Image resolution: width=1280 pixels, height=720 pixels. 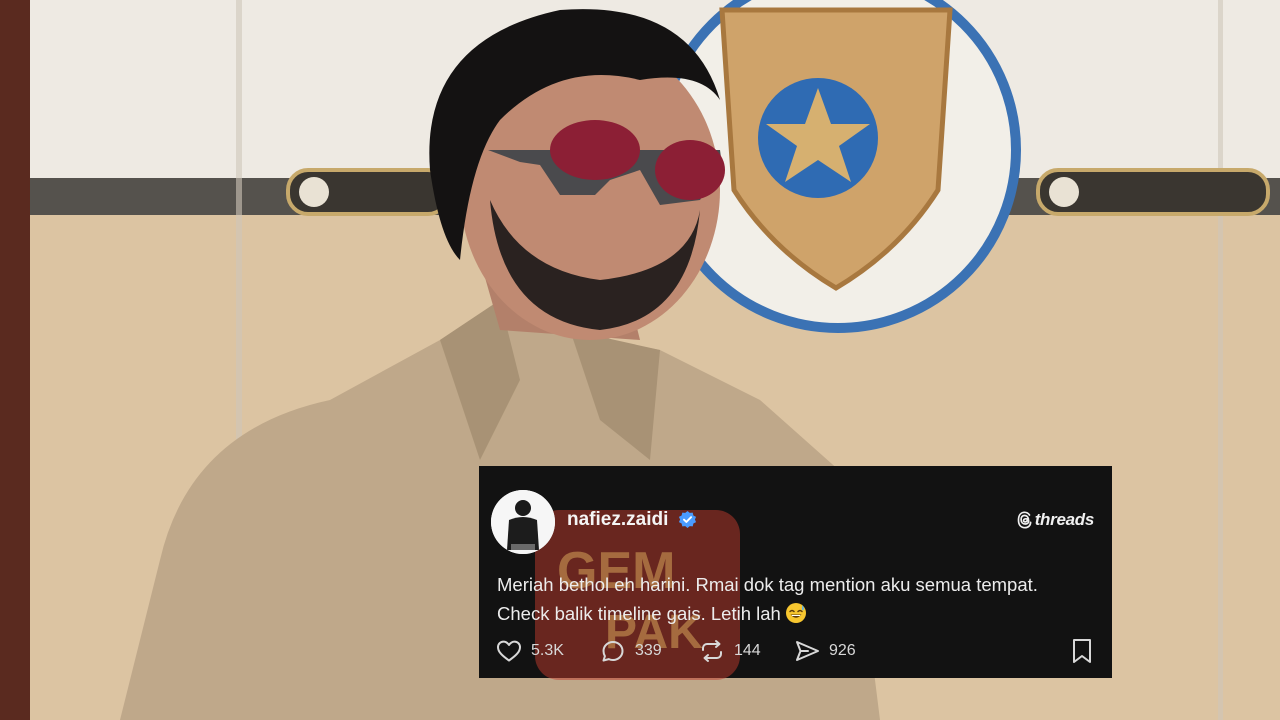 I want to click on heart-icon, so click(x=509, y=651).